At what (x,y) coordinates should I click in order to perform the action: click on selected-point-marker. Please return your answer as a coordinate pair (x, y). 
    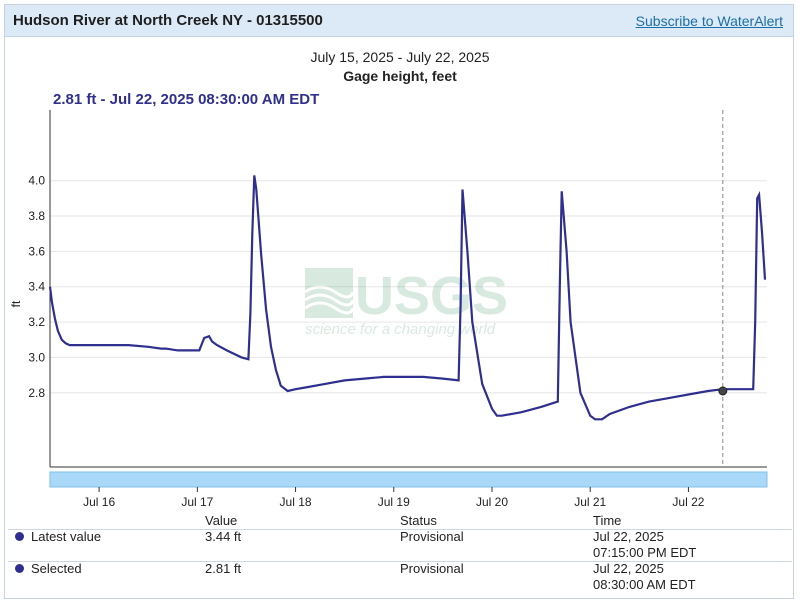
    Looking at the image, I should click on (723, 391).